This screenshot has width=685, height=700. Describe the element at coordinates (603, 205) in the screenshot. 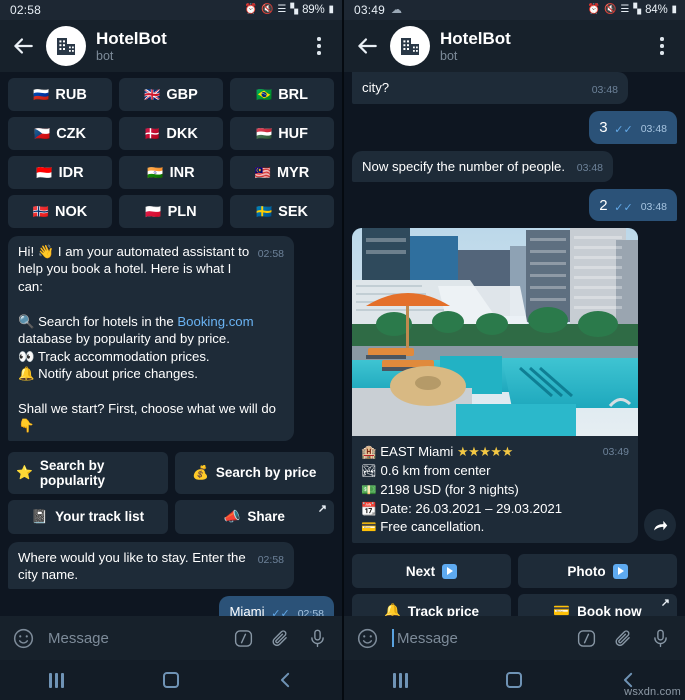

I see `message-text: 2` at that location.